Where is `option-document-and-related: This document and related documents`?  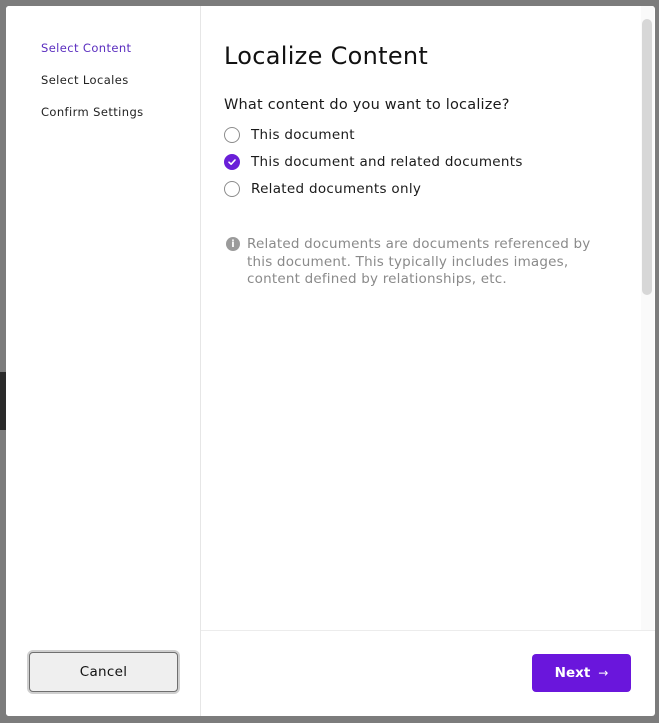
option-document-and-related: This document and related documents is located at coordinates (373, 162).